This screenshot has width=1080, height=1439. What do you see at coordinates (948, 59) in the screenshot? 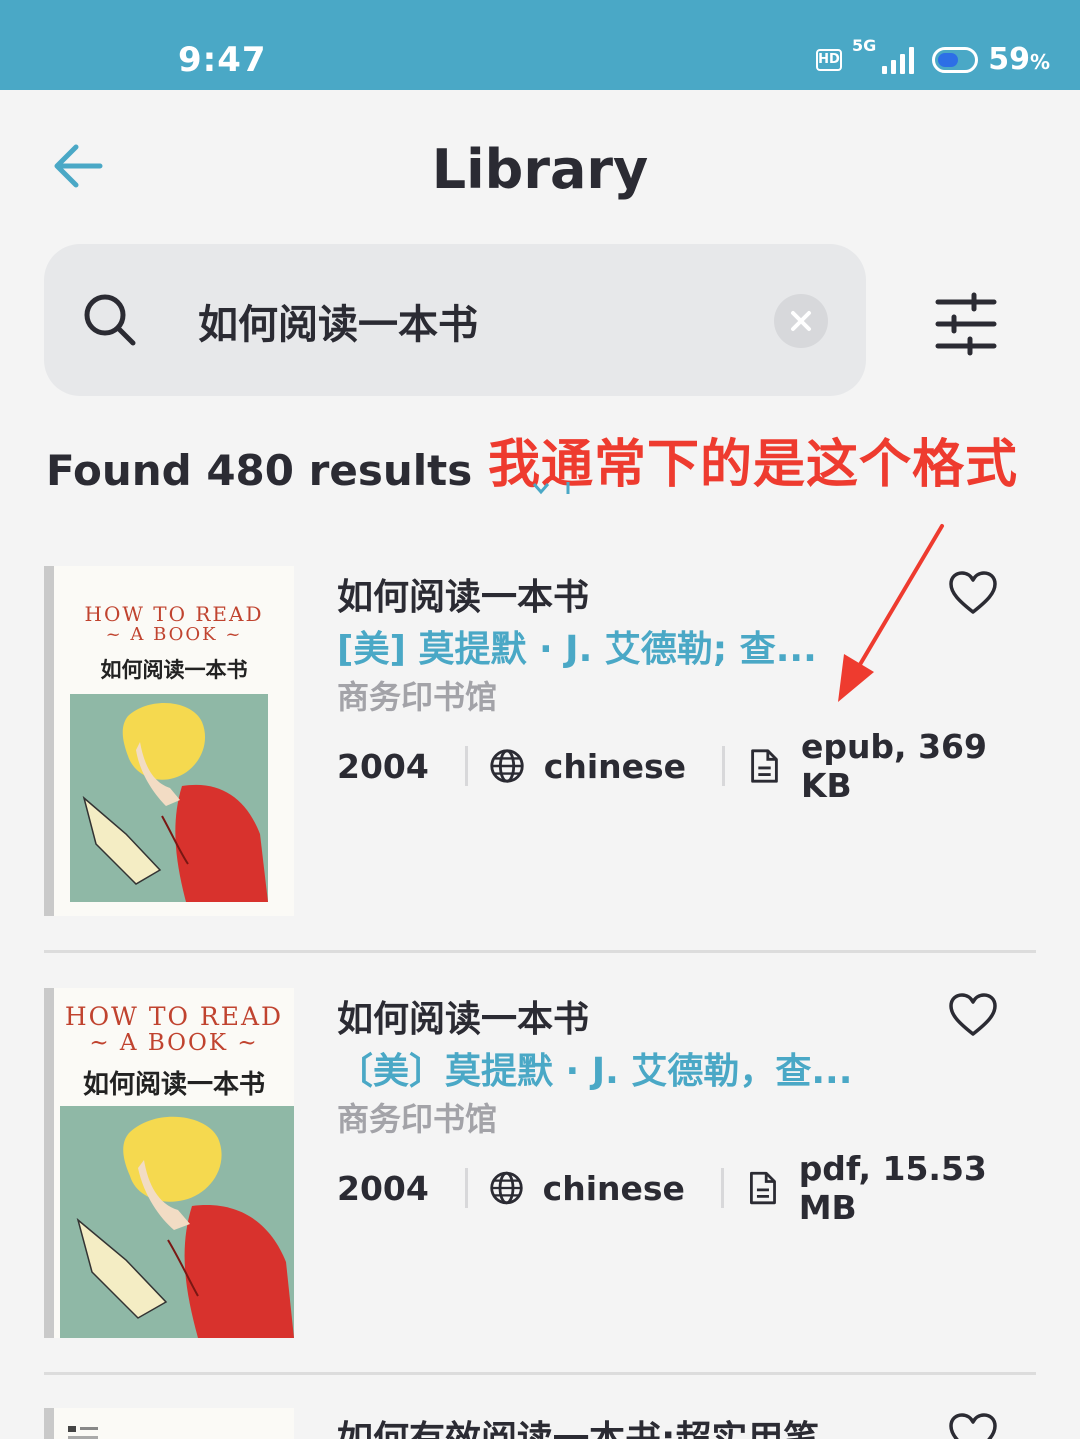
I see `battery-level-fill` at bounding box center [948, 59].